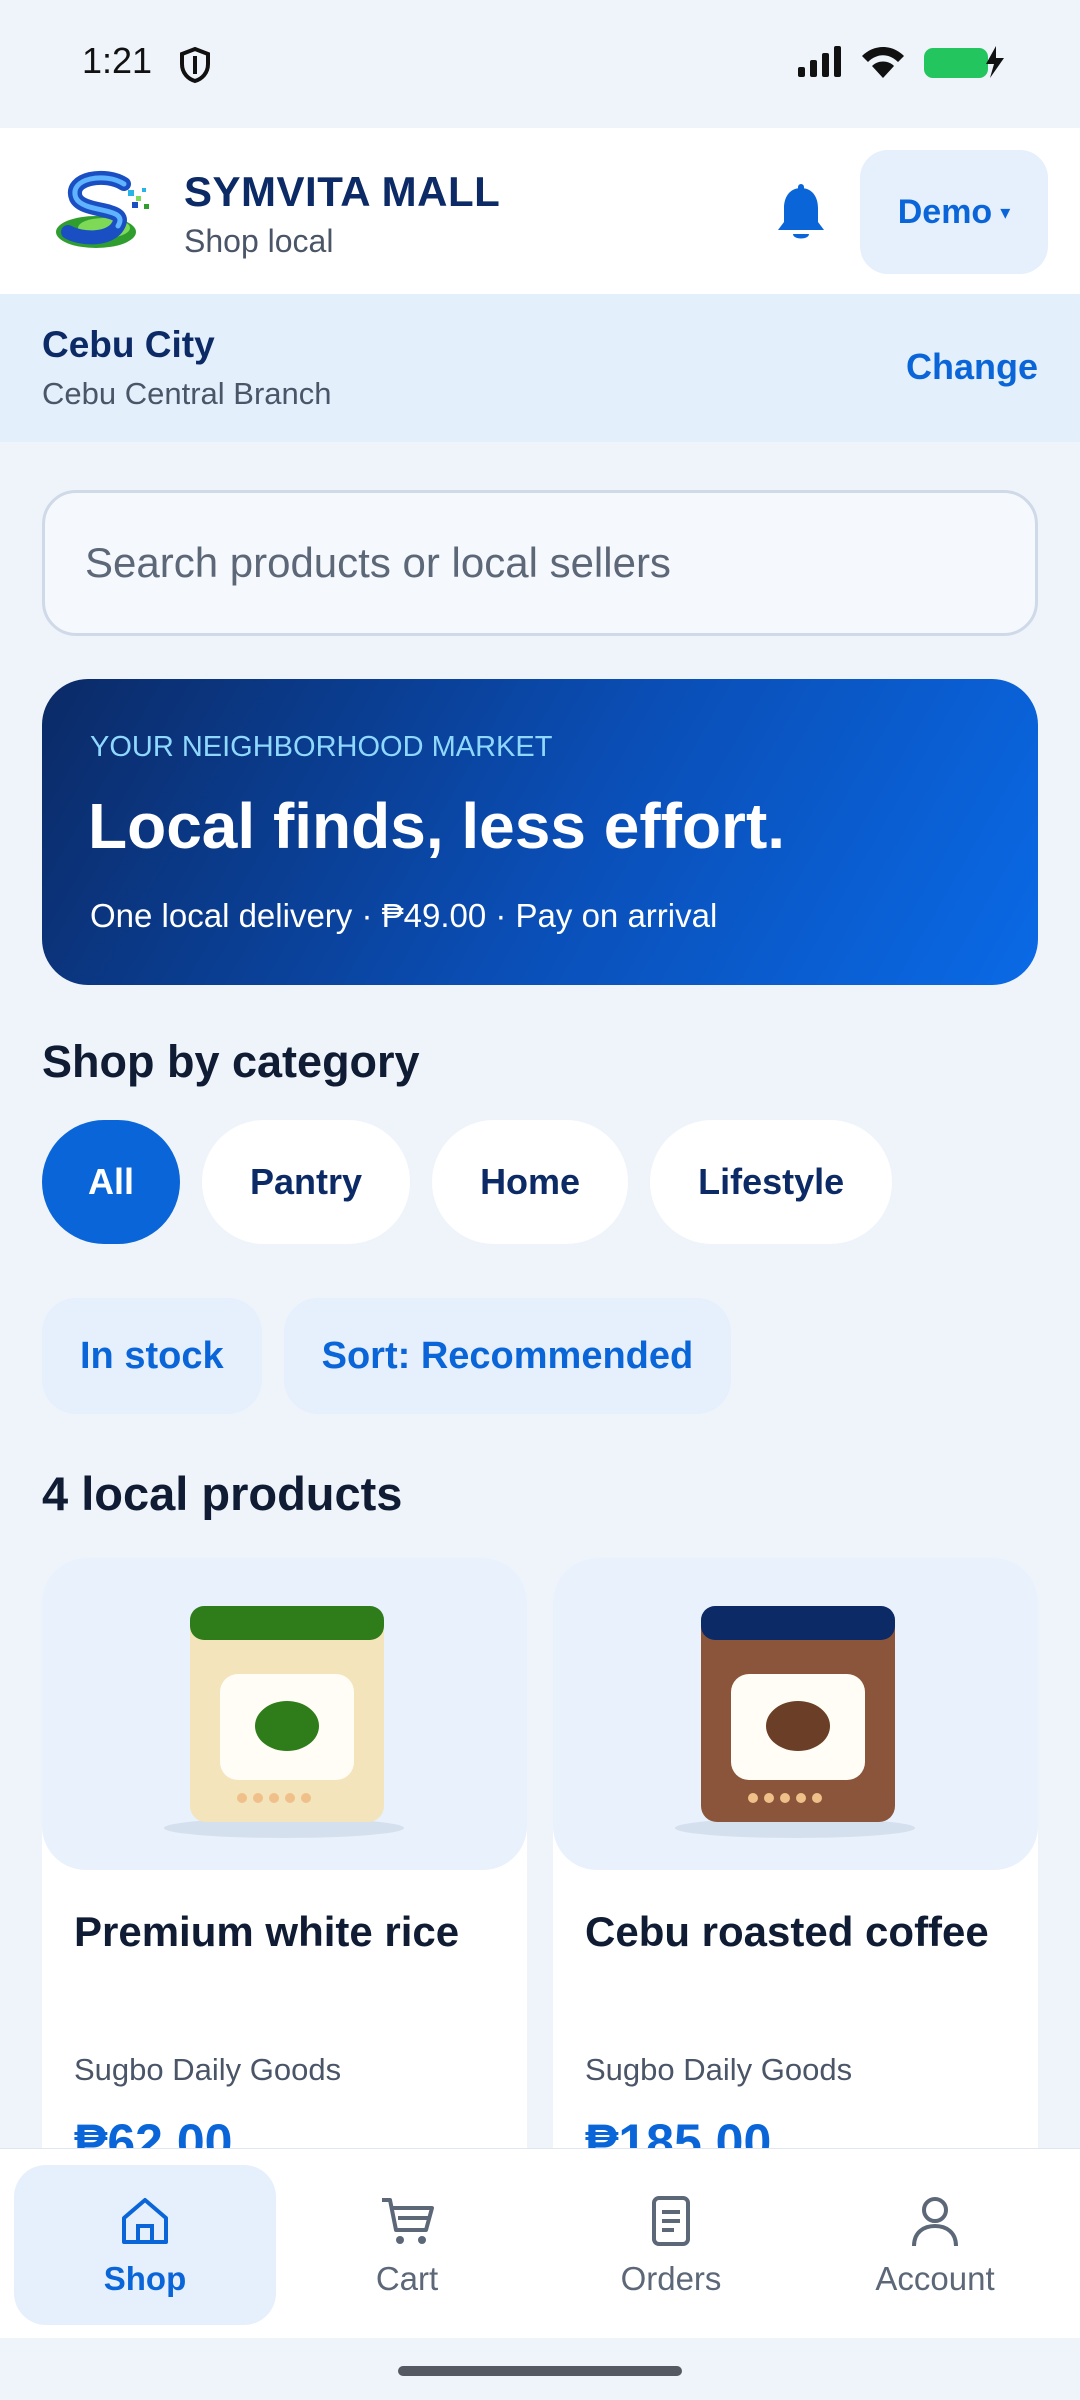  I want to click on person-icon, so click(935, 2222).